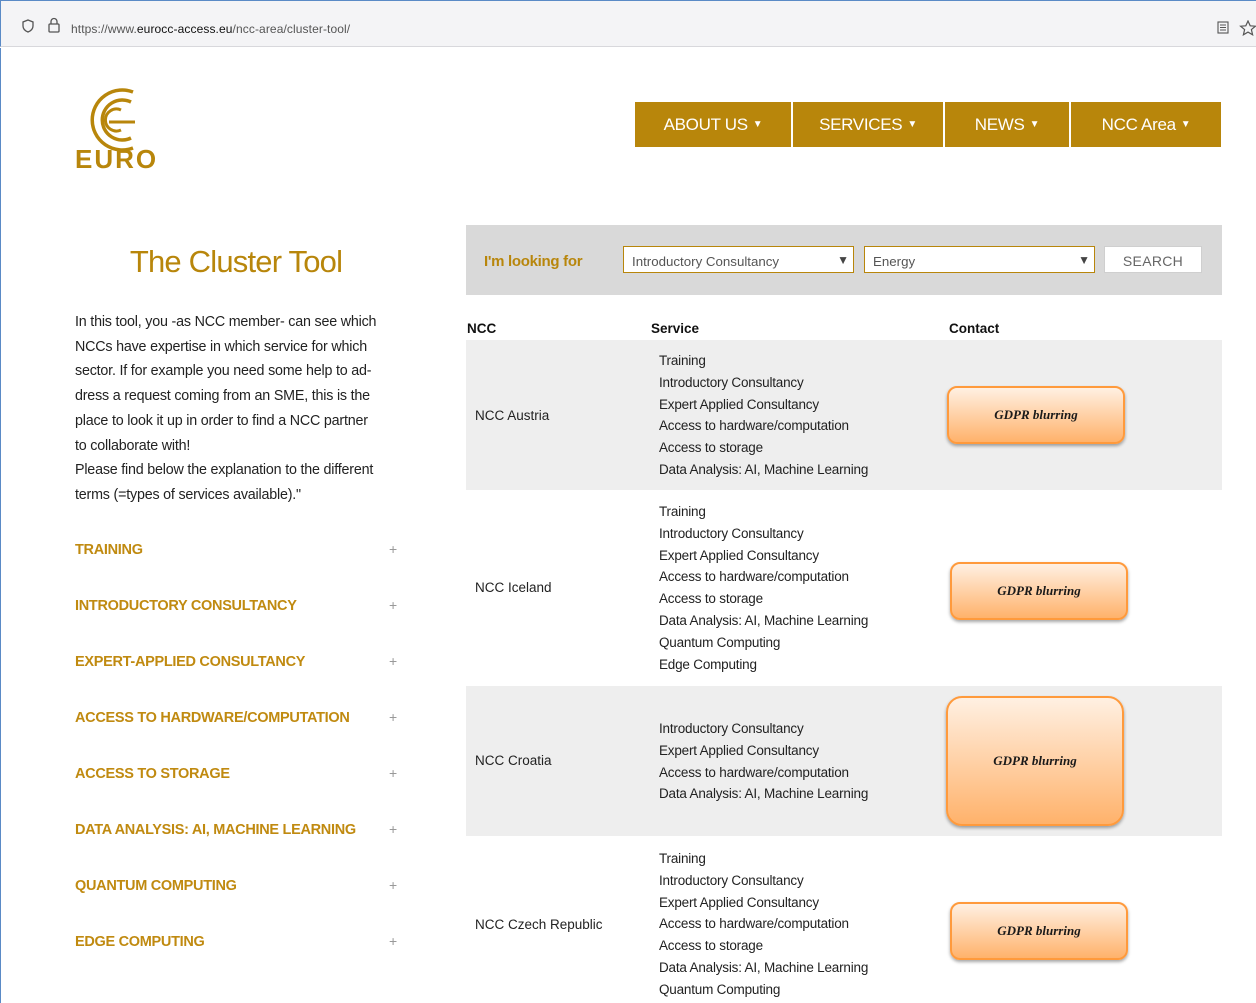 The width and height of the screenshot is (1256, 1003). Describe the element at coordinates (190, 662) in the screenshot. I see `accordion-label: EXPERT-APPLIED CONSULTANCY` at that location.